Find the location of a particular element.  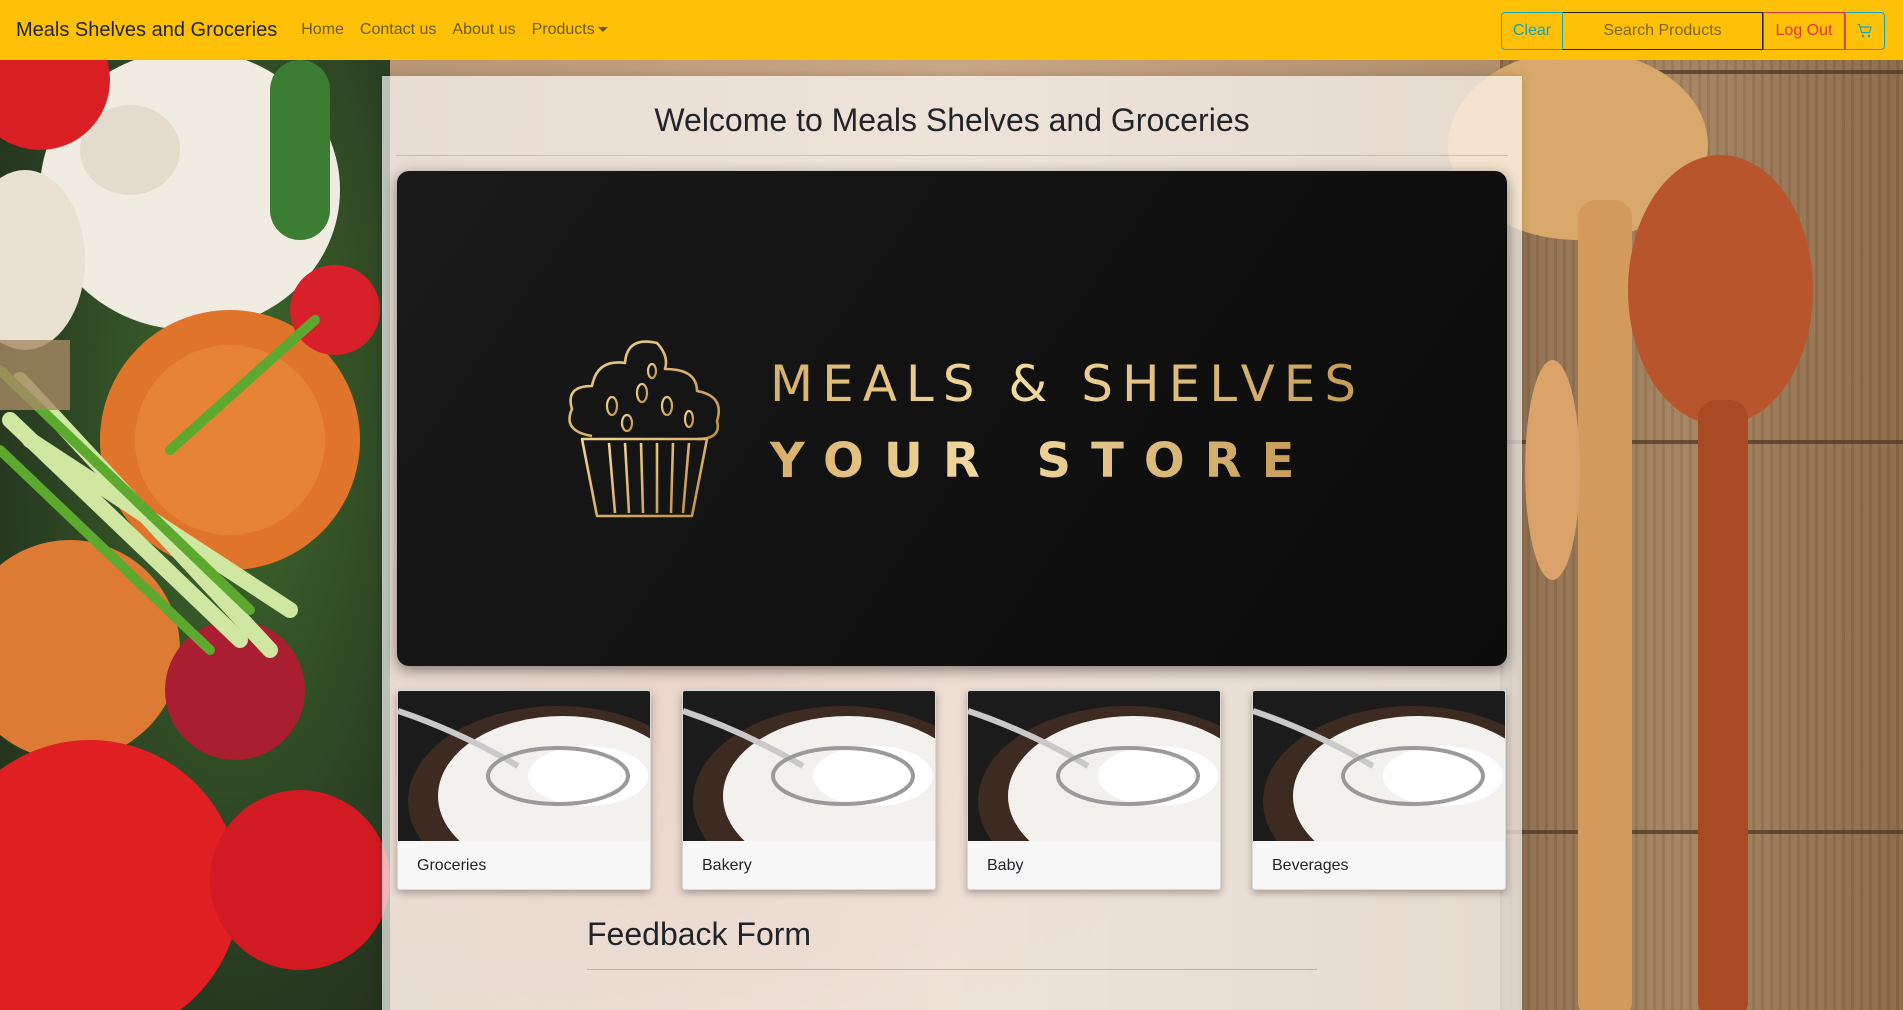

cart-button is located at coordinates (1865, 31).